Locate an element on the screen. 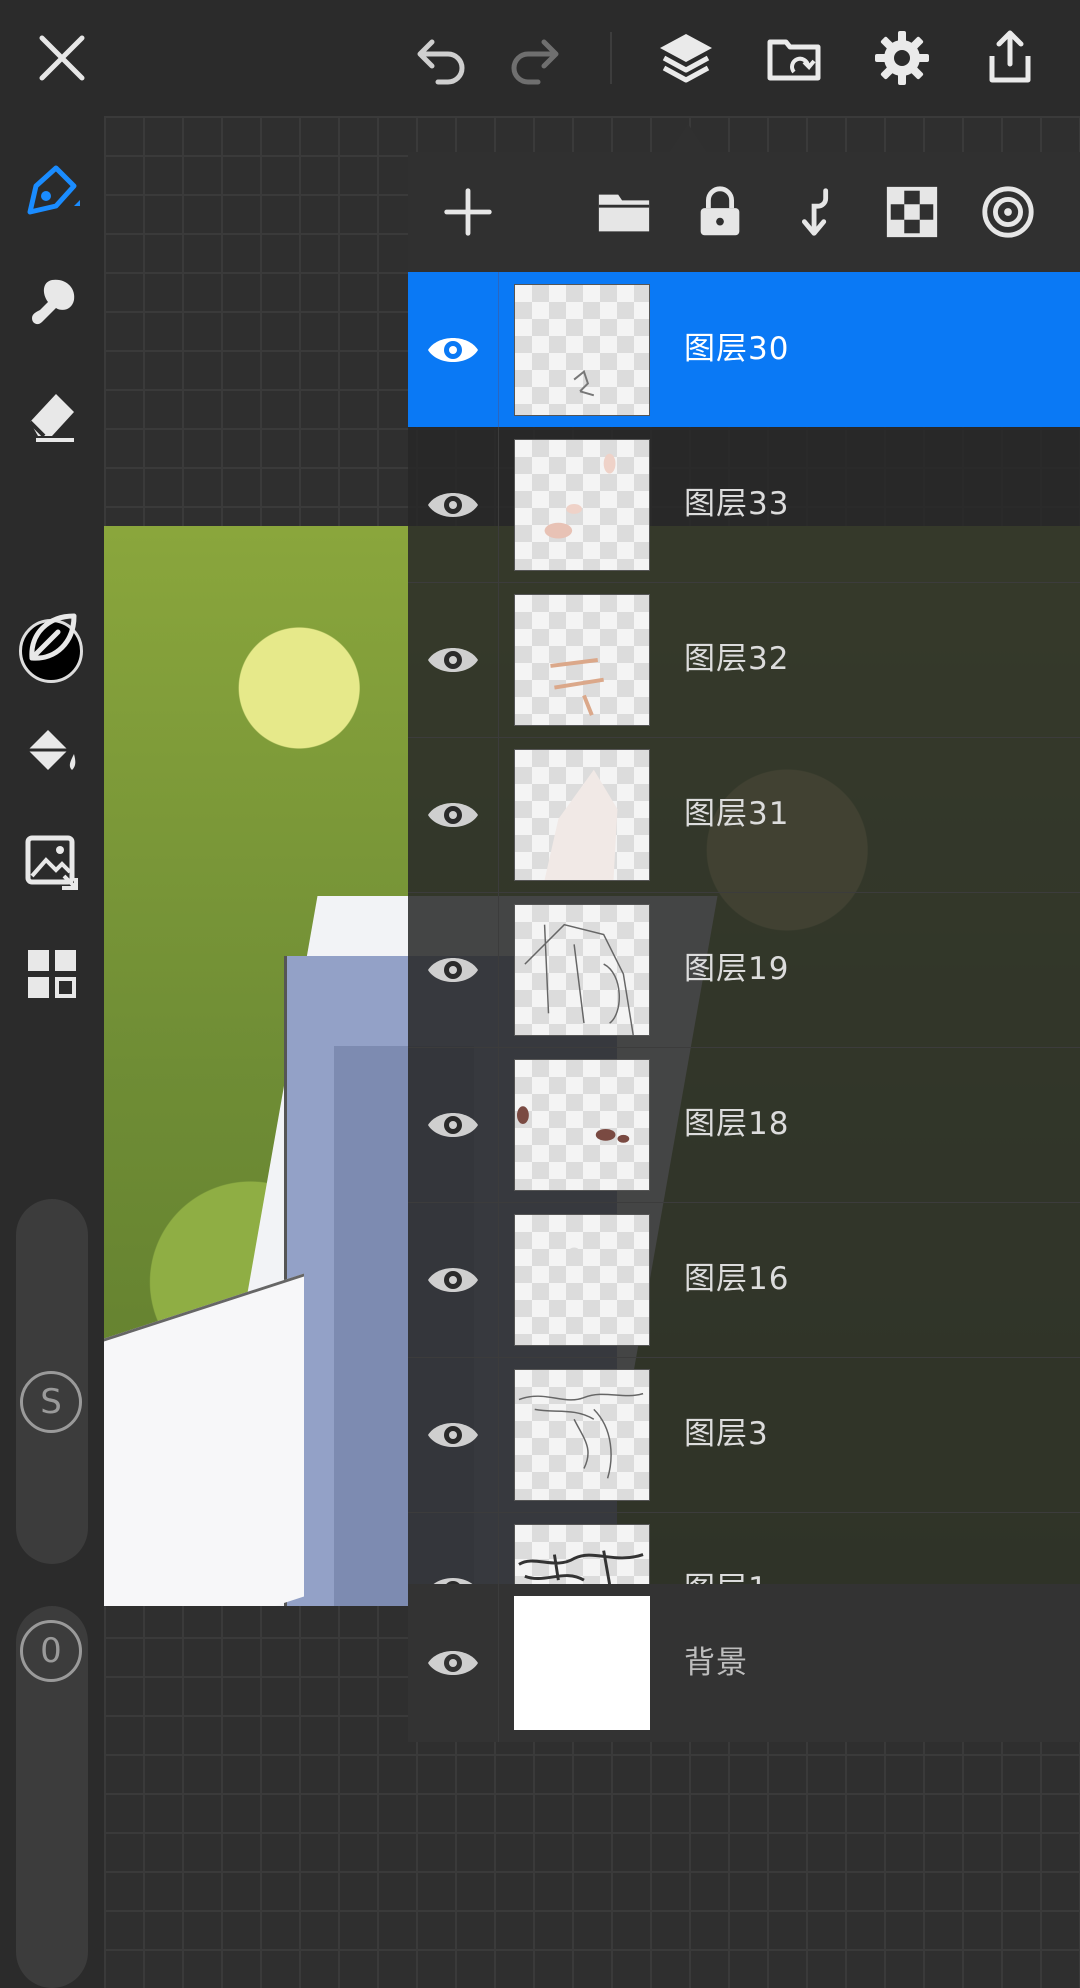  layer-name: 图层16 is located at coordinates (737, 1279).